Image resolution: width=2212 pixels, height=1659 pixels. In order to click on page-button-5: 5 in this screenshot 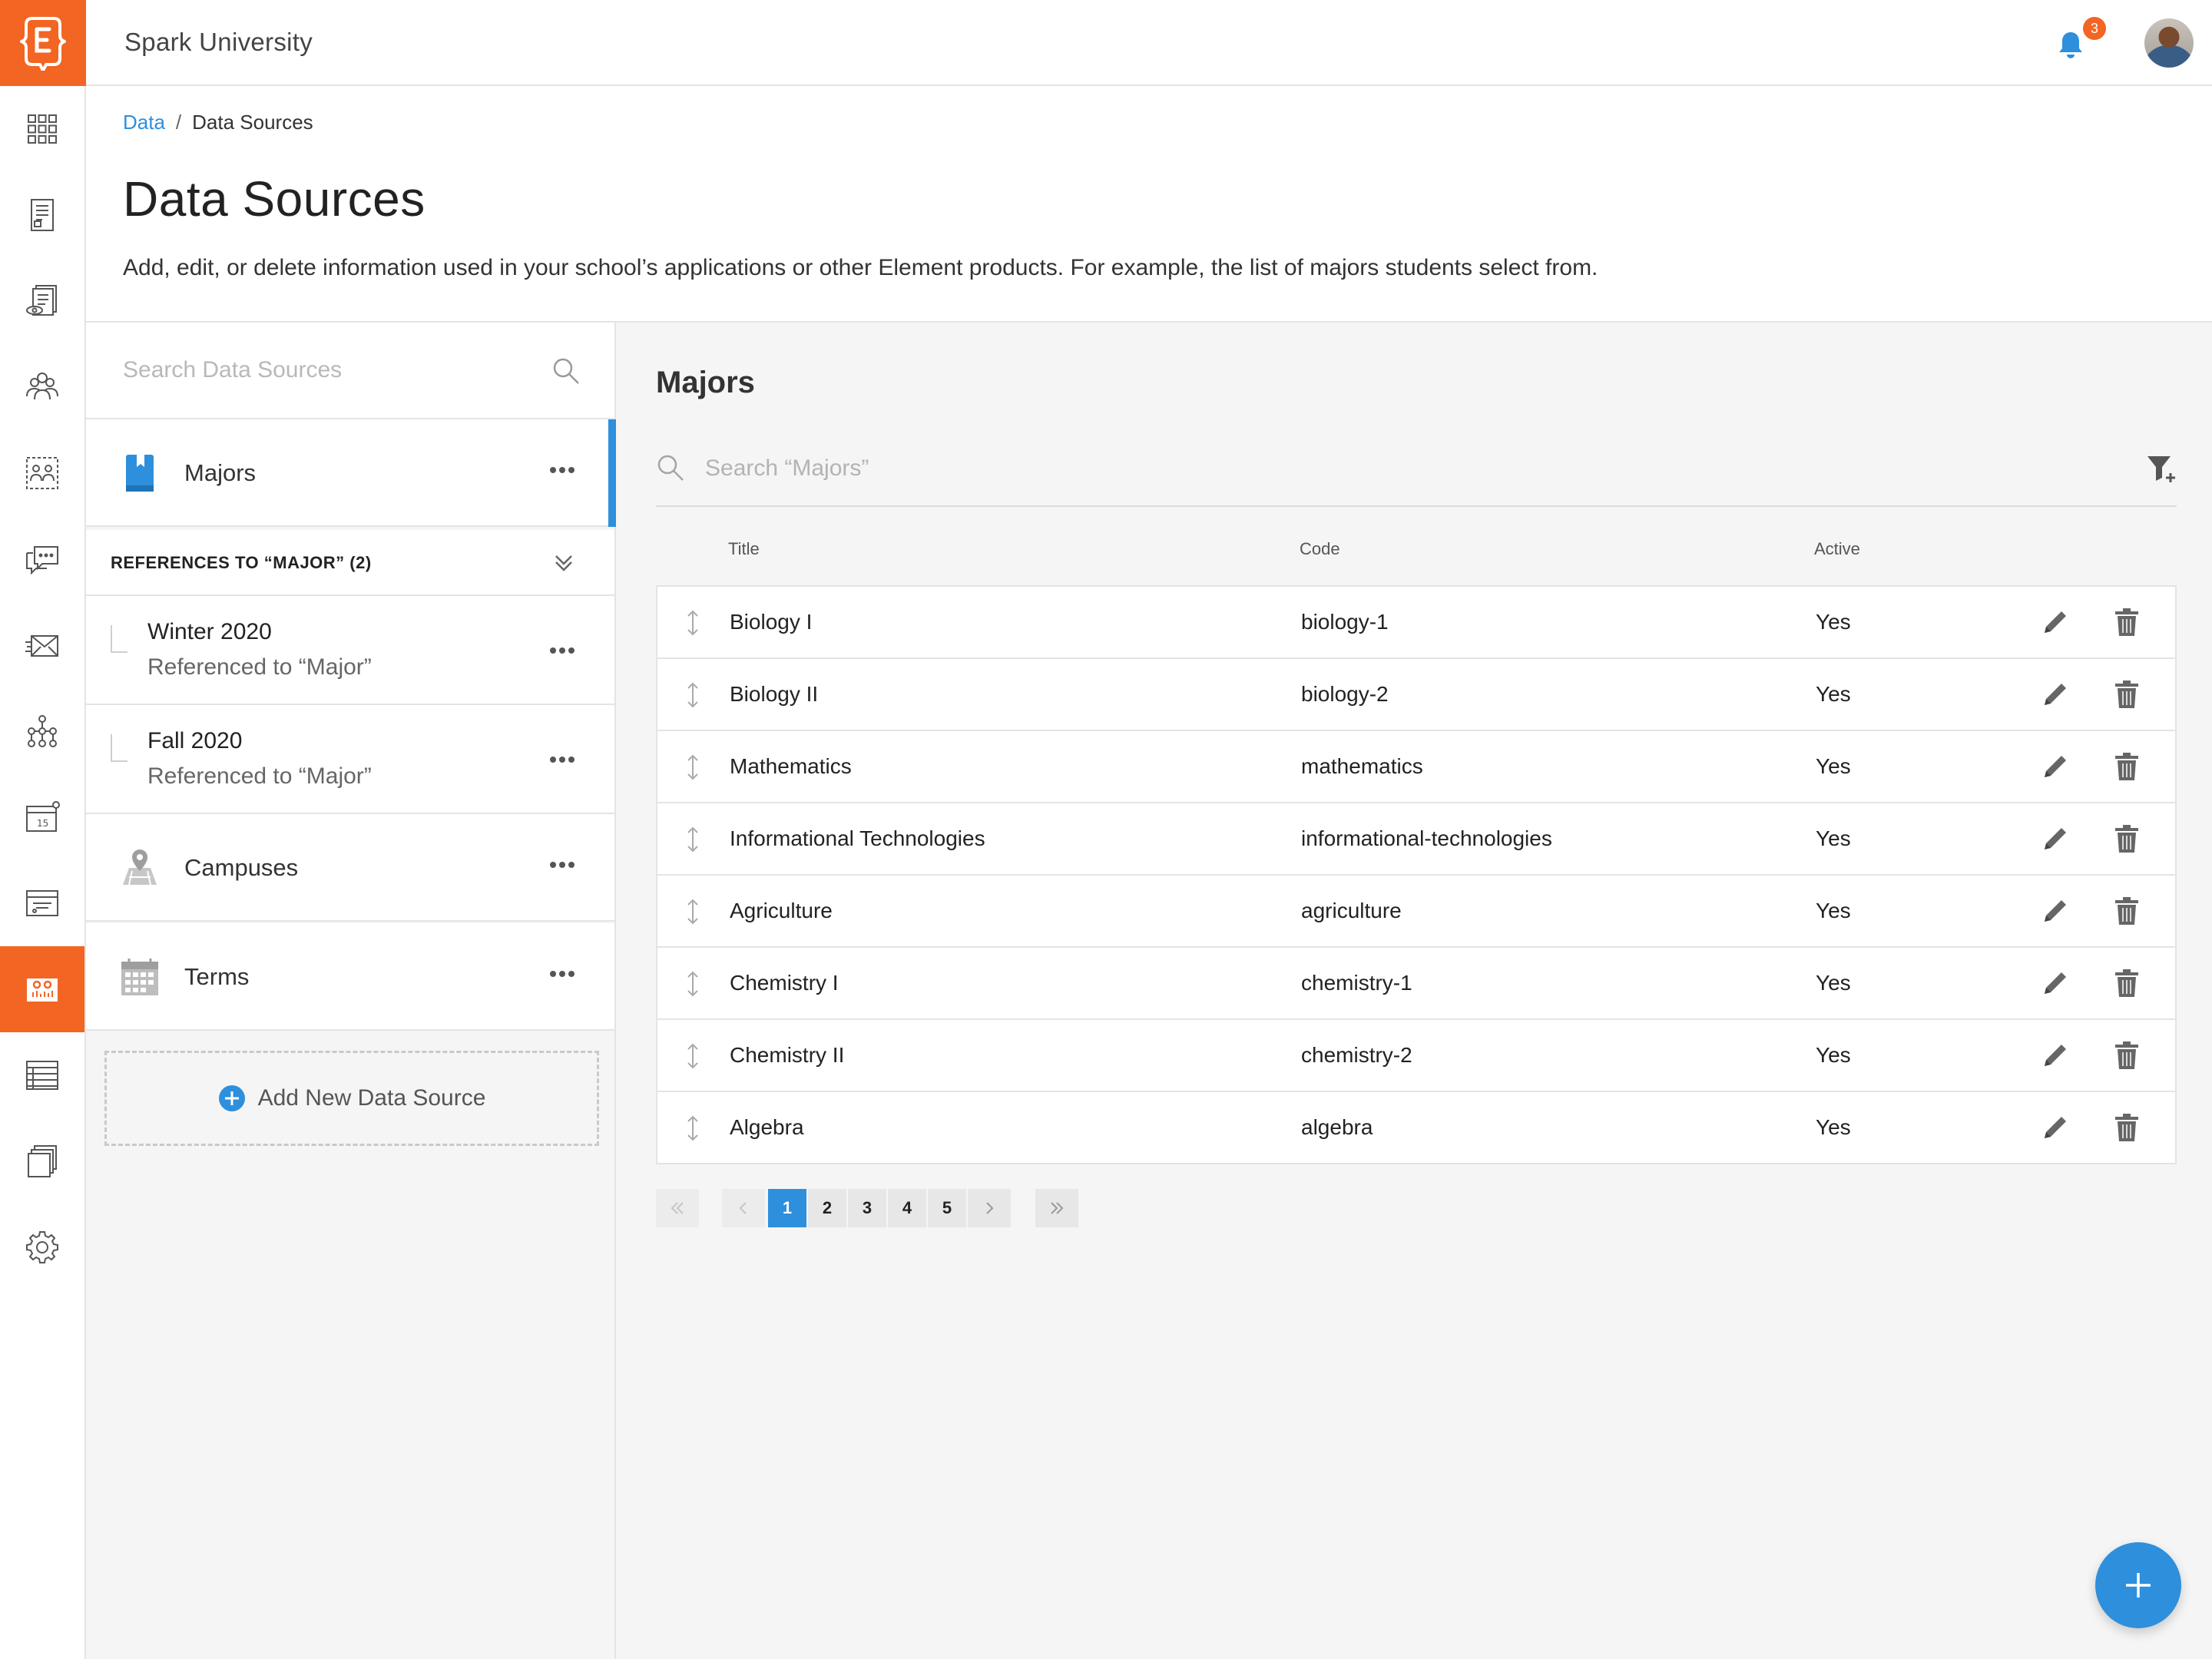, I will do `click(947, 1208)`.